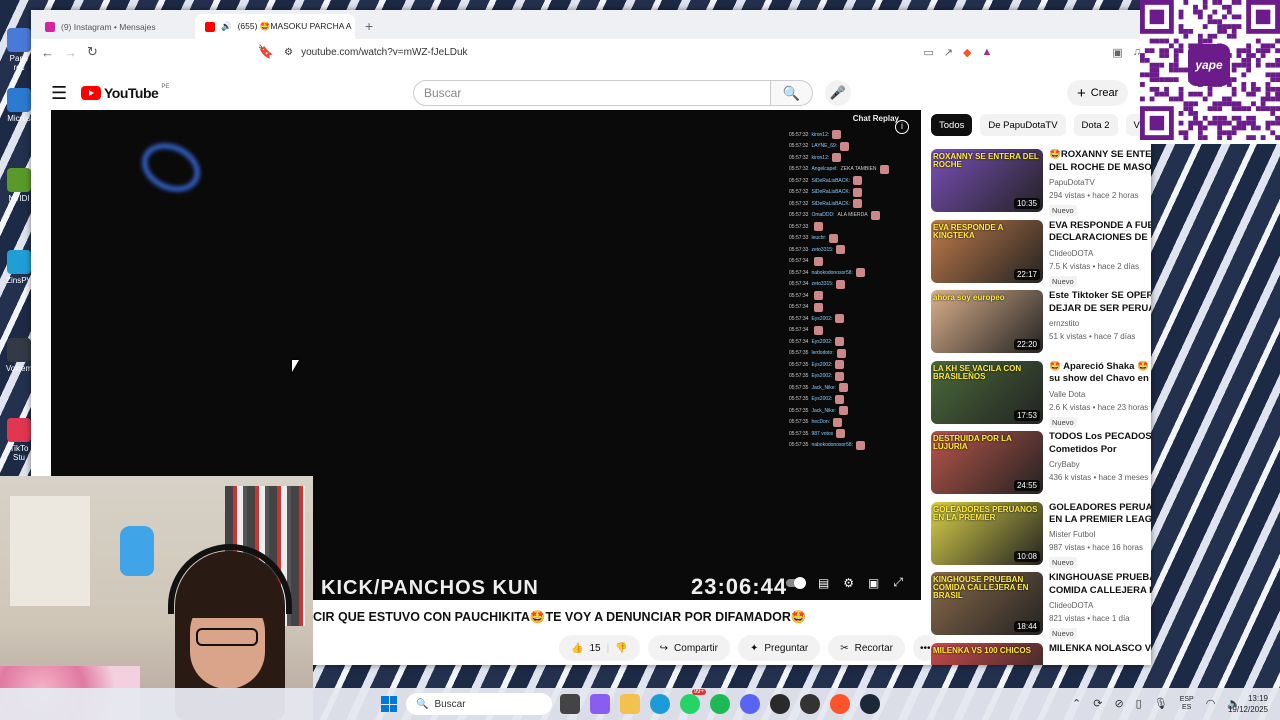 The height and width of the screenshot is (720, 1280). I want to click on edge-icon, so click(660, 704).